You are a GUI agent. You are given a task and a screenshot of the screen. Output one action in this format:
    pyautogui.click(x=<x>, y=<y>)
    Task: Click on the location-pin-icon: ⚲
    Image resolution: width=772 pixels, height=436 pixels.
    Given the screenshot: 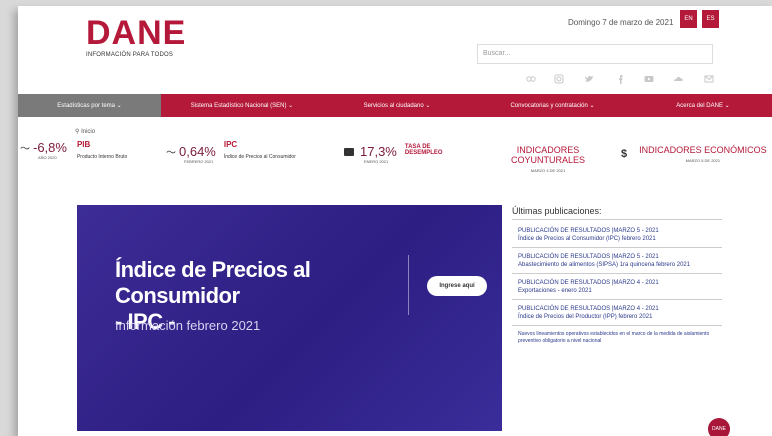 What is the action you would take?
    pyautogui.click(x=77, y=132)
    